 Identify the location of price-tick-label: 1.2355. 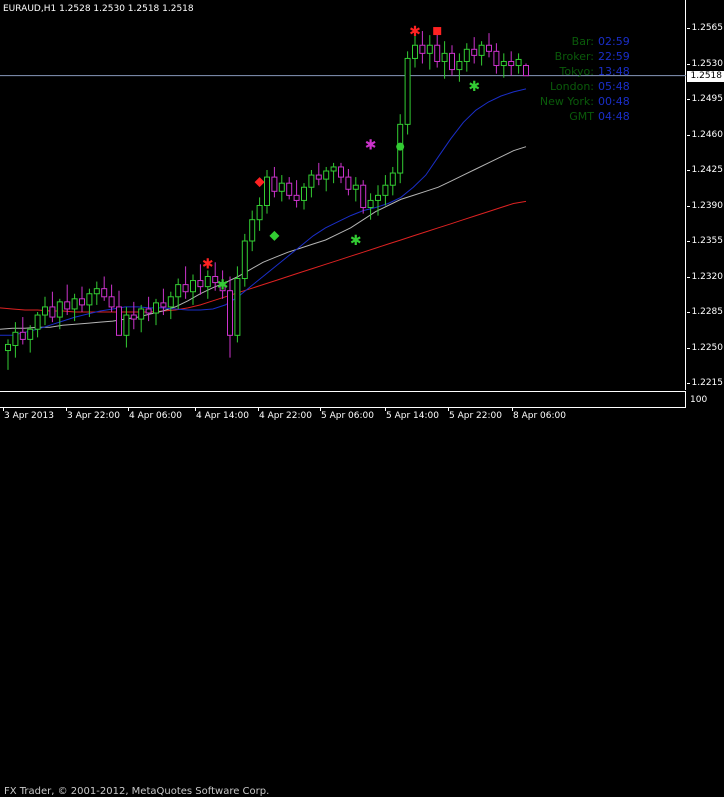
(707, 241).